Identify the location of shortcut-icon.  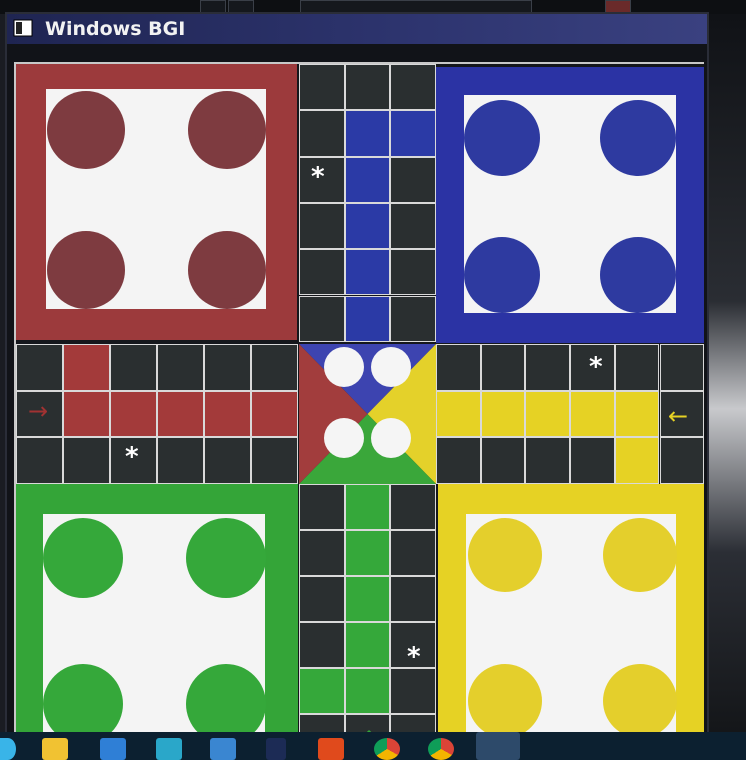
(276, 749).